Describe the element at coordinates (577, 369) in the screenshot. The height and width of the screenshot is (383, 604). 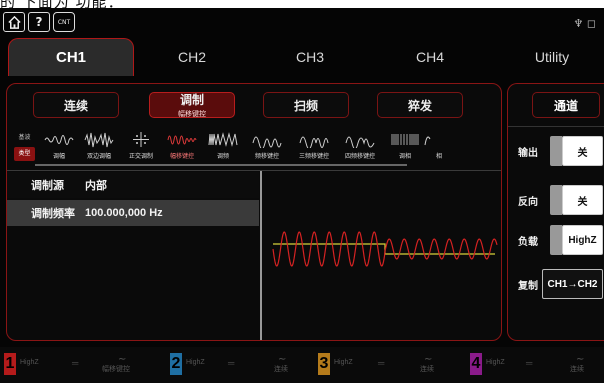
I see `channel-4-mode: 连续` at that location.